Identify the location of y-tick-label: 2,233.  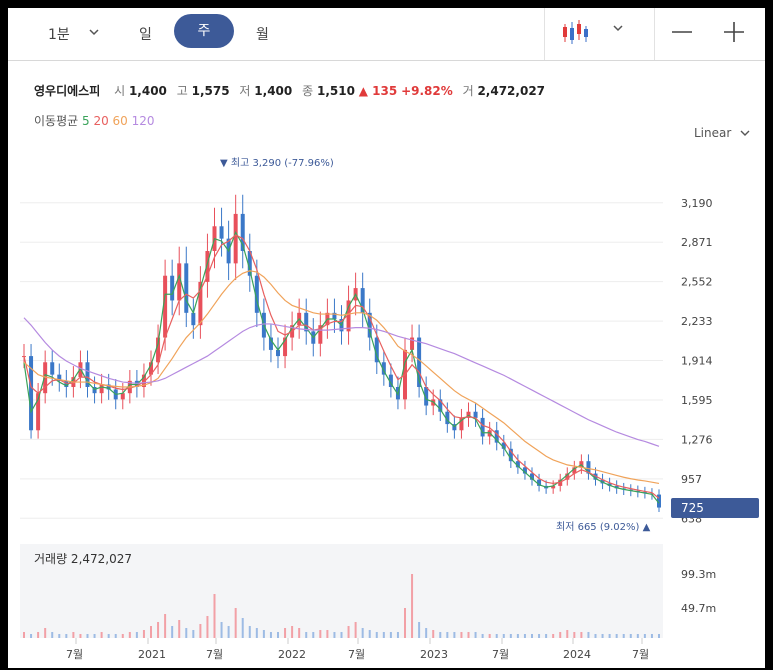
(697, 321).